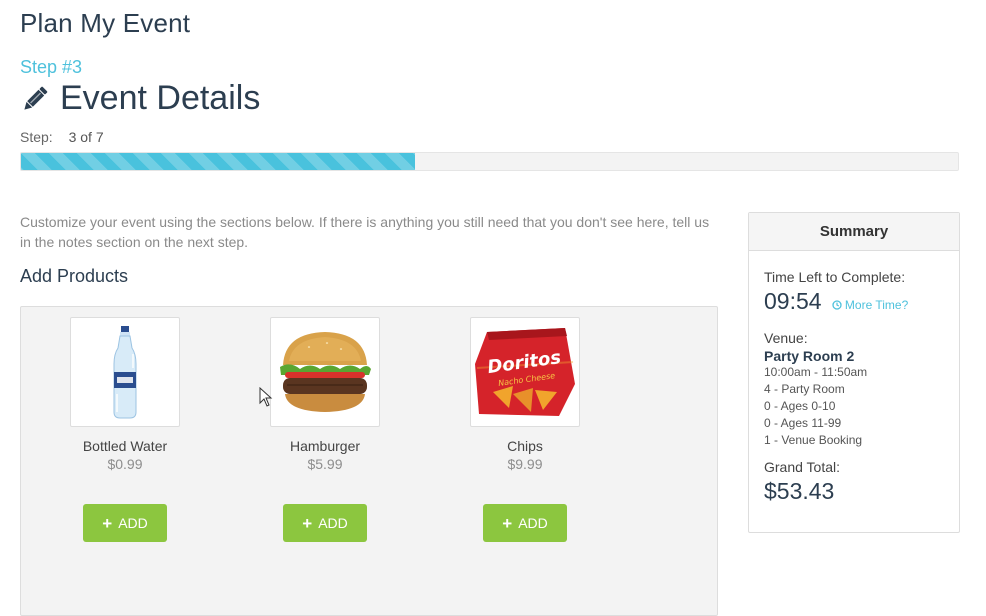 Image resolution: width=986 pixels, height=616 pixels. What do you see at coordinates (809, 356) in the screenshot?
I see `venue-name: Party Room 2` at bounding box center [809, 356].